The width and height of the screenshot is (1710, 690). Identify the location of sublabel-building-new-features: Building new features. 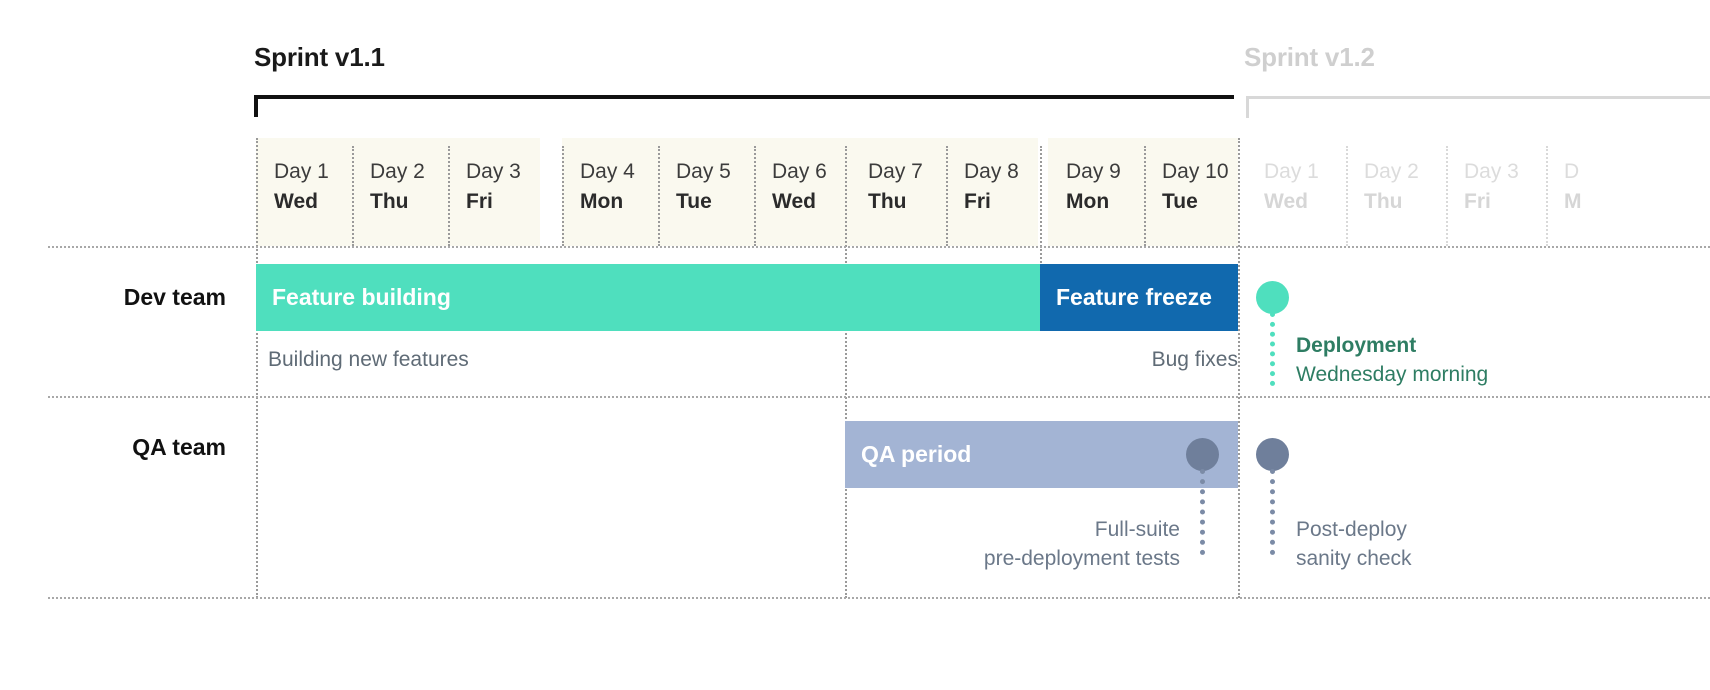
(368, 359).